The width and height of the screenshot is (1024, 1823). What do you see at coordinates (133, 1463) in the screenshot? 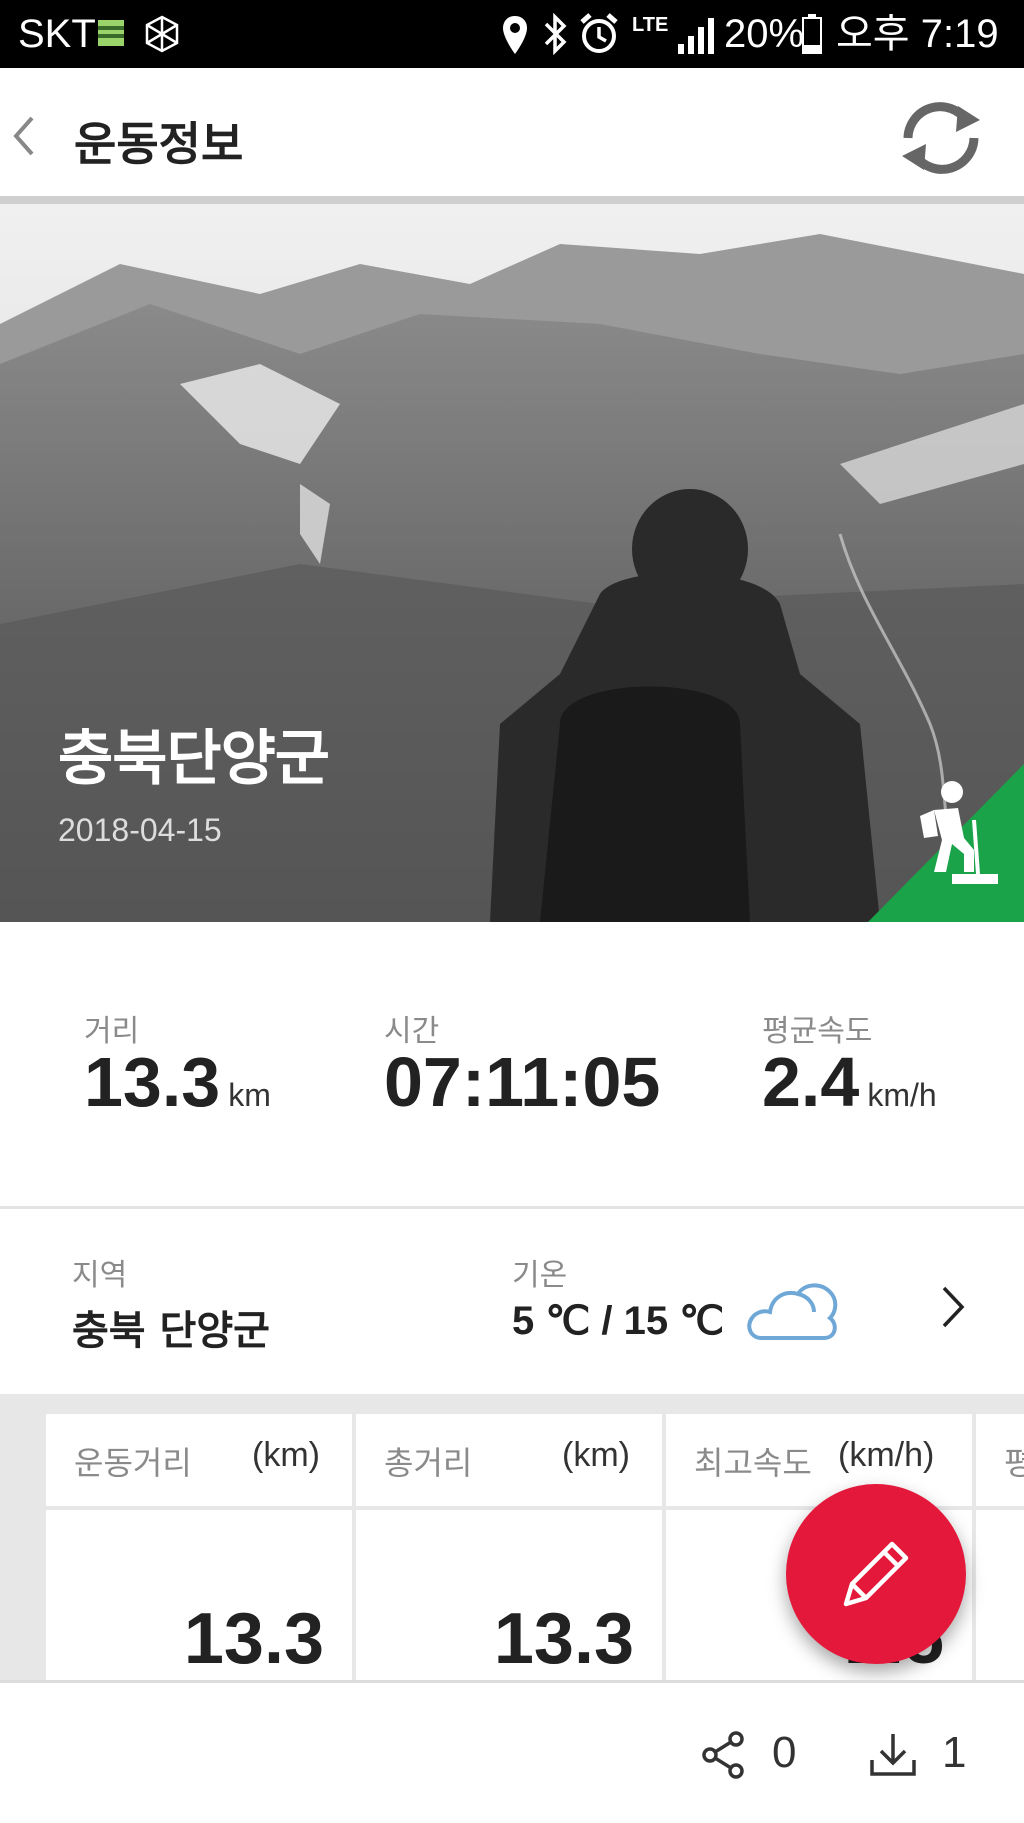
I see `column-header-label: 운동거리` at bounding box center [133, 1463].